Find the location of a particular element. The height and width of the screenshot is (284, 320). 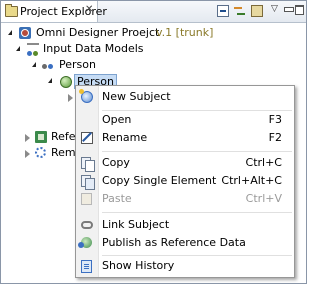

tree-node-subject-area: Person is located at coordinates (151, 65).